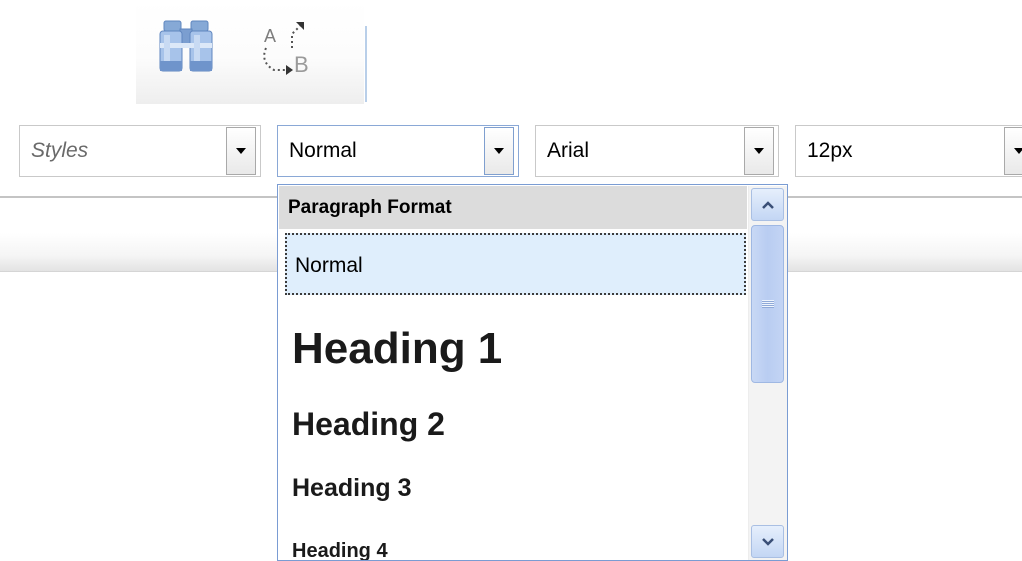  I want to click on dropdown-header: Paragraph Format, so click(513, 207).